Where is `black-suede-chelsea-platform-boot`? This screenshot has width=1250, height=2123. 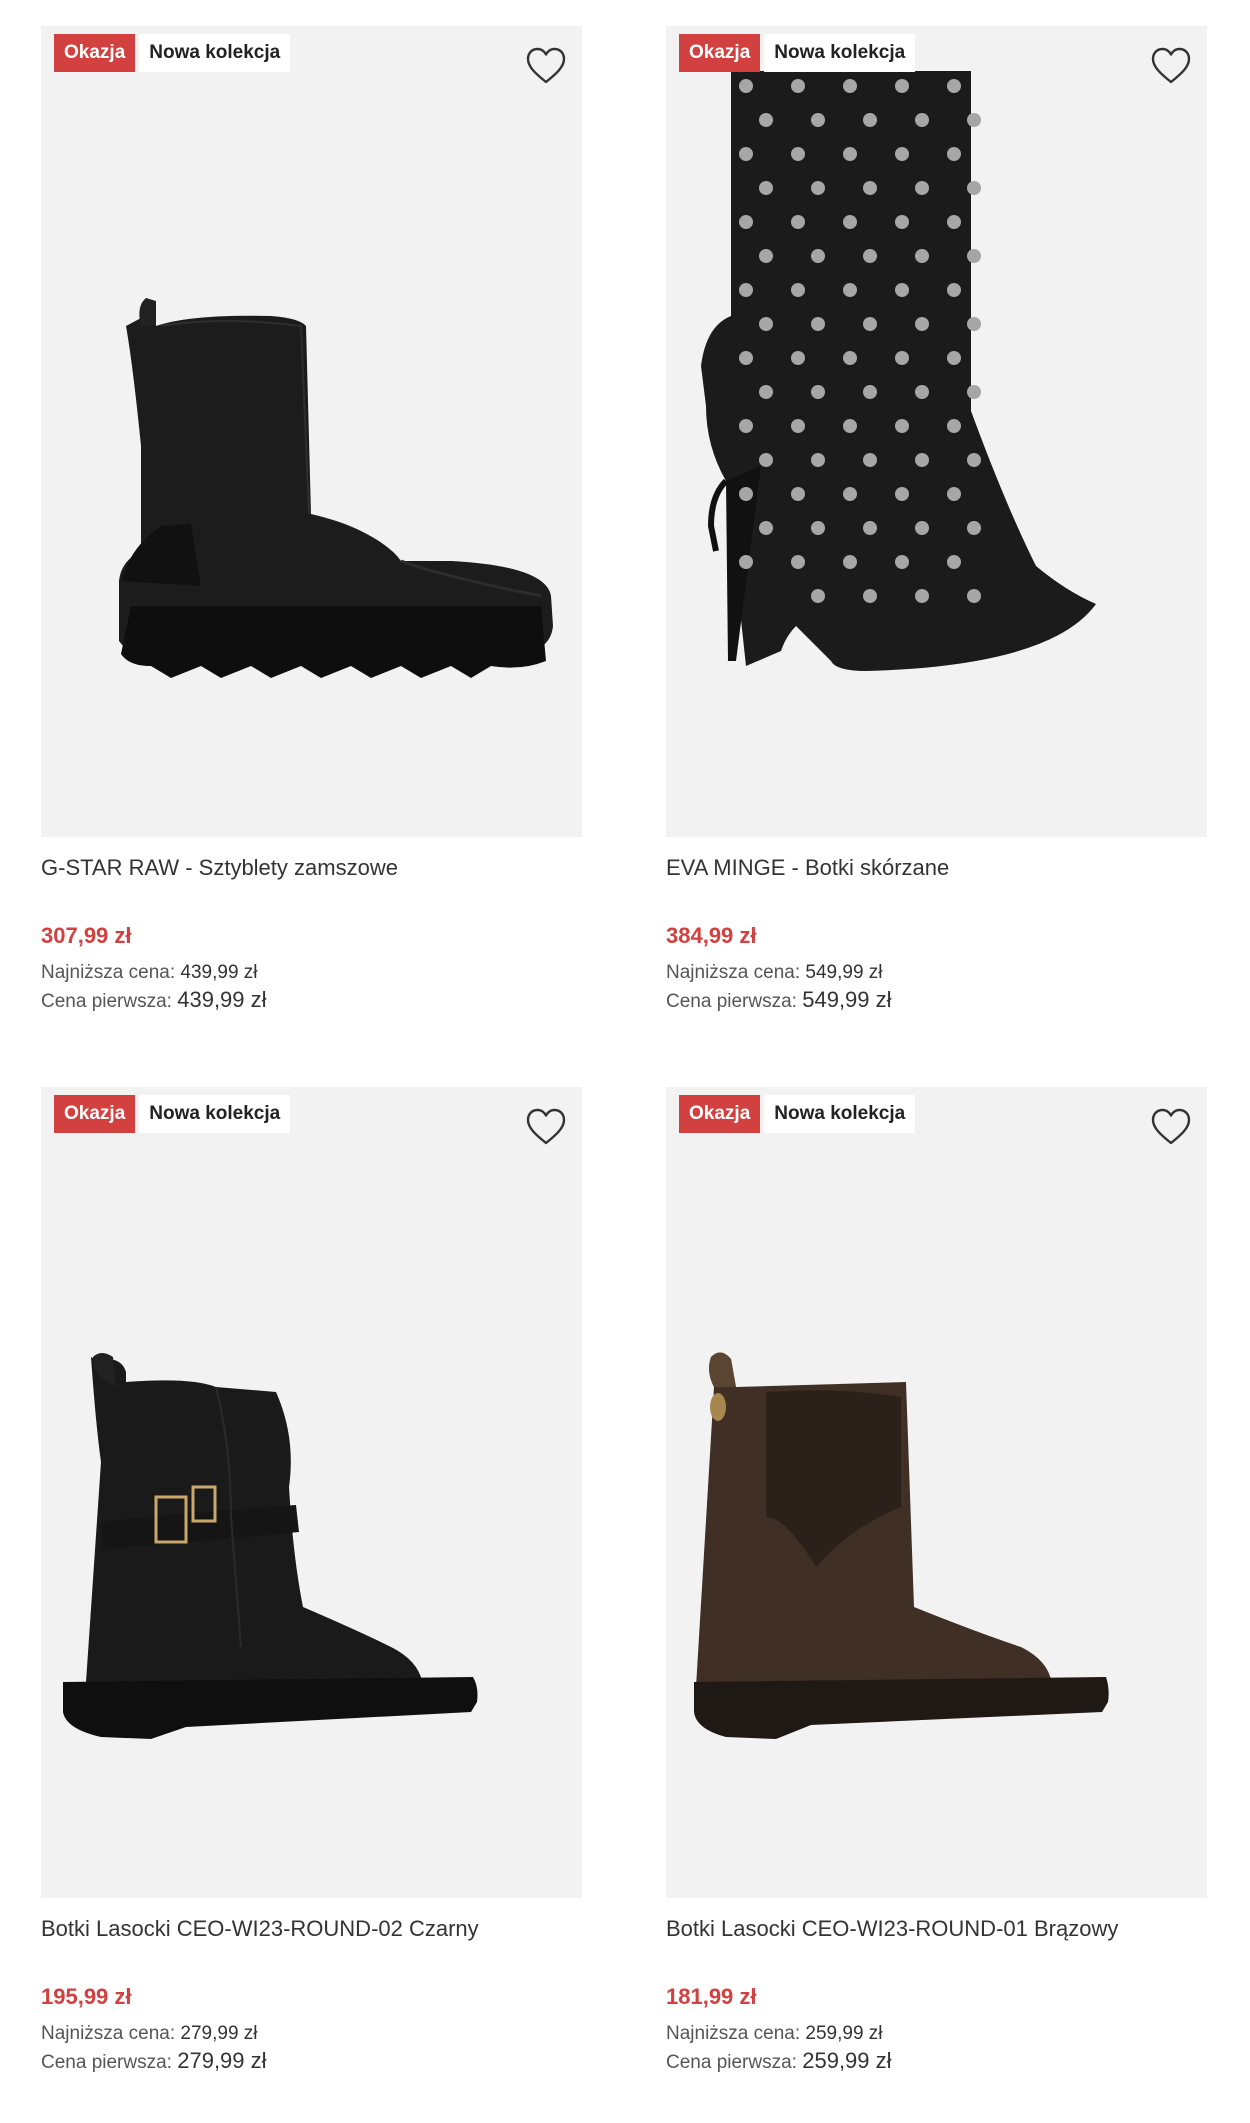
black-suede-chelsea-platform-boot is located at coordinates (336, 488).